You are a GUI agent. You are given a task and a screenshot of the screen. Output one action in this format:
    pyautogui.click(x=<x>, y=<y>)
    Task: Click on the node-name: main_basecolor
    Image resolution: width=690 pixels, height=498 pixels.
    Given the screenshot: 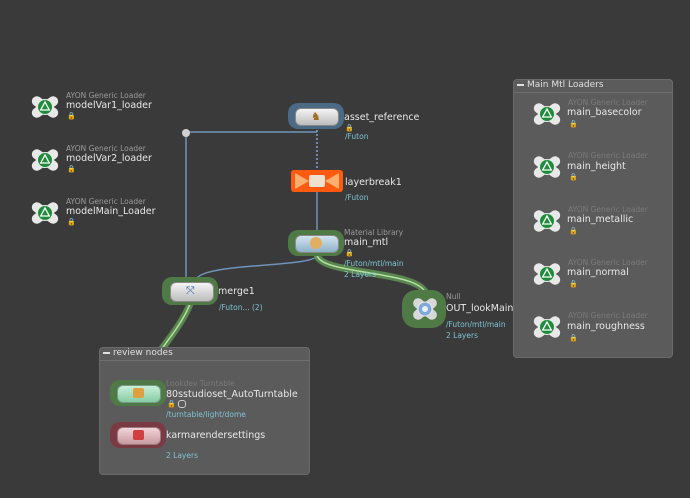 What is the action you would take?
    pyautogui.click(x=604, y=112)
    